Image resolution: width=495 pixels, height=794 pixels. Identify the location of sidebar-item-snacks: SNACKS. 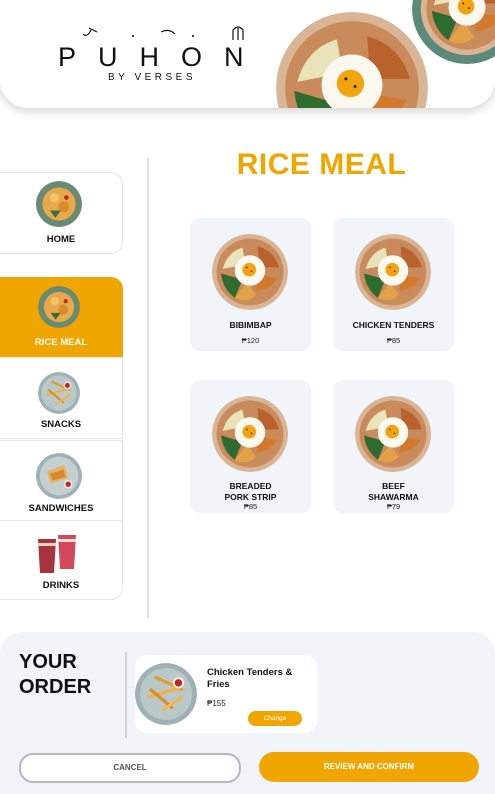
(61, 398).